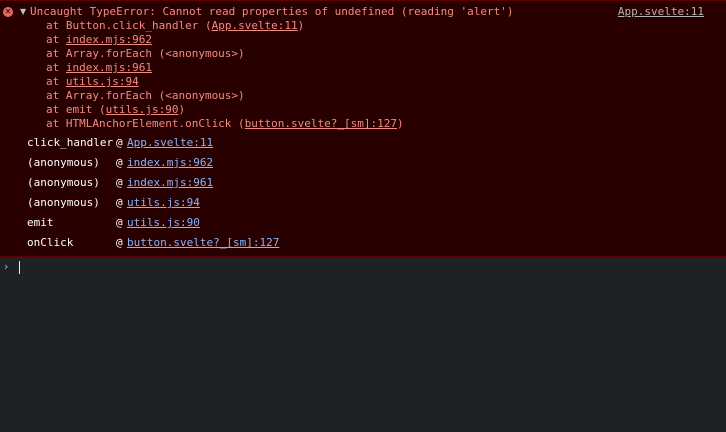 This screenshot has height=432, width=726. What do you see at coordinates (170, 183) in the screenshot?
I see `call-frame-link: index.mjs:961` at bounding box center [170, 183].